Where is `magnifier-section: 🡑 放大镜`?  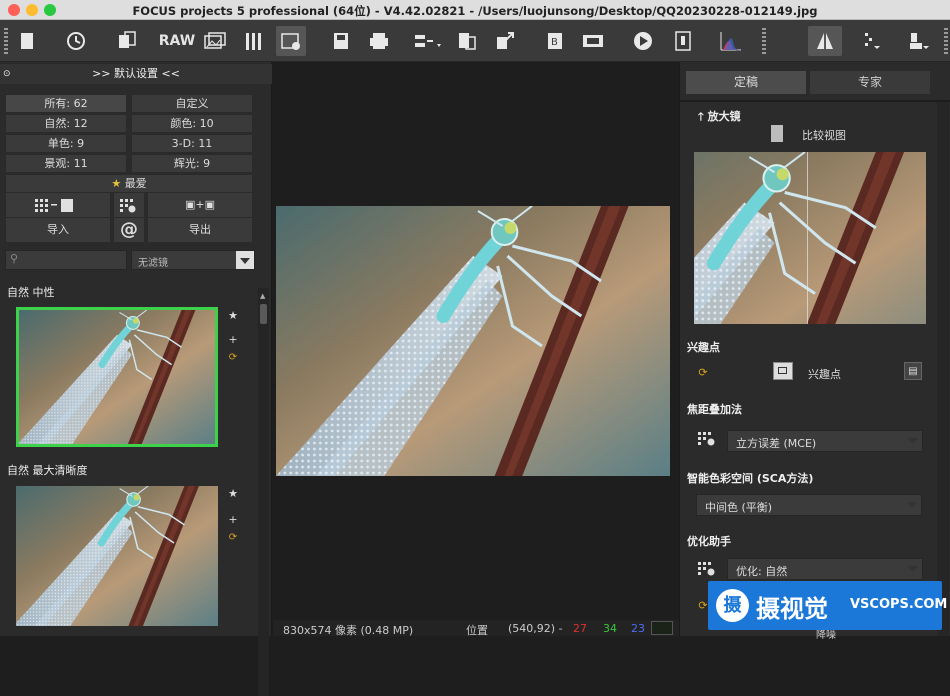
magnifier-section: 🡑 放大镜 is located at coordinates (719, 117).